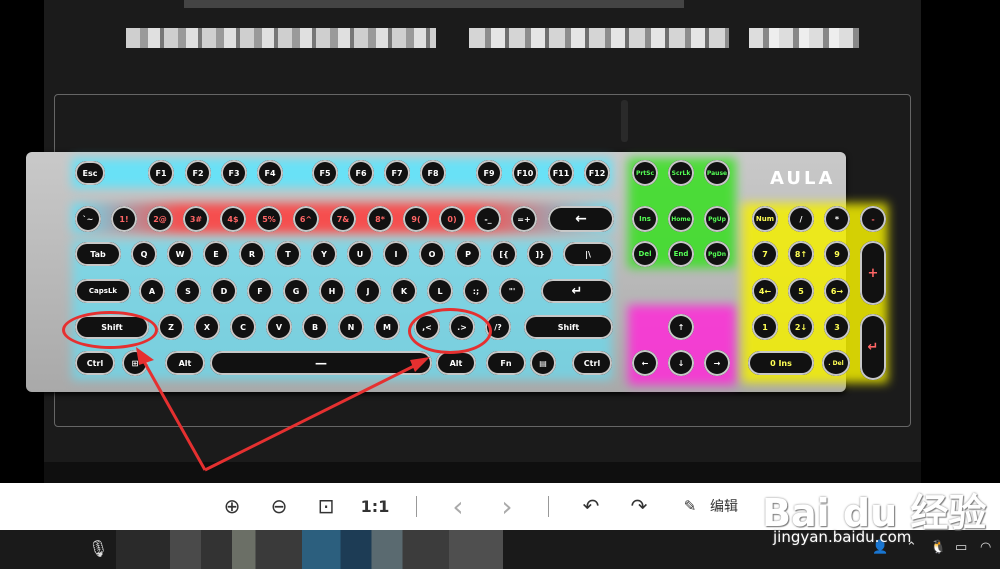 The height and width of the screenshot is (569, 1000). What do you see at coordinates (326, 506) in the screenshot?
I see `fit-screen-icon: ⊡` at bounding box center [326, 506].